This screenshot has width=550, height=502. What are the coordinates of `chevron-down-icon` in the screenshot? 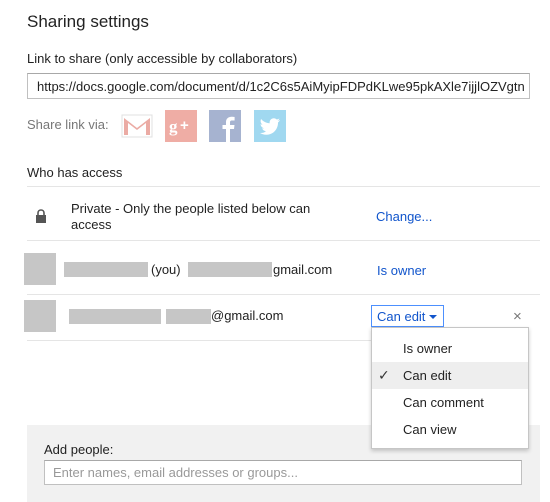 It's located at (433, 317).